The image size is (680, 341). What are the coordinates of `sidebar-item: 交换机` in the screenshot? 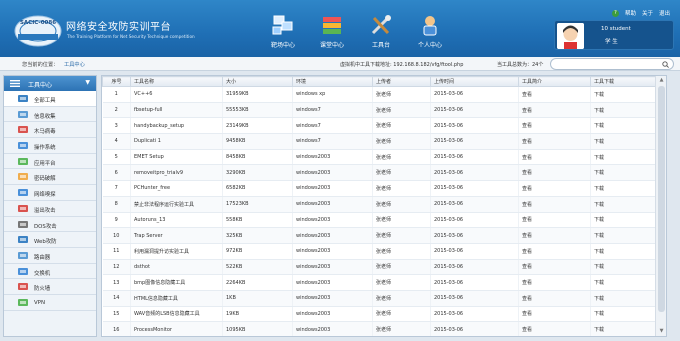 It's located at (50, 272).